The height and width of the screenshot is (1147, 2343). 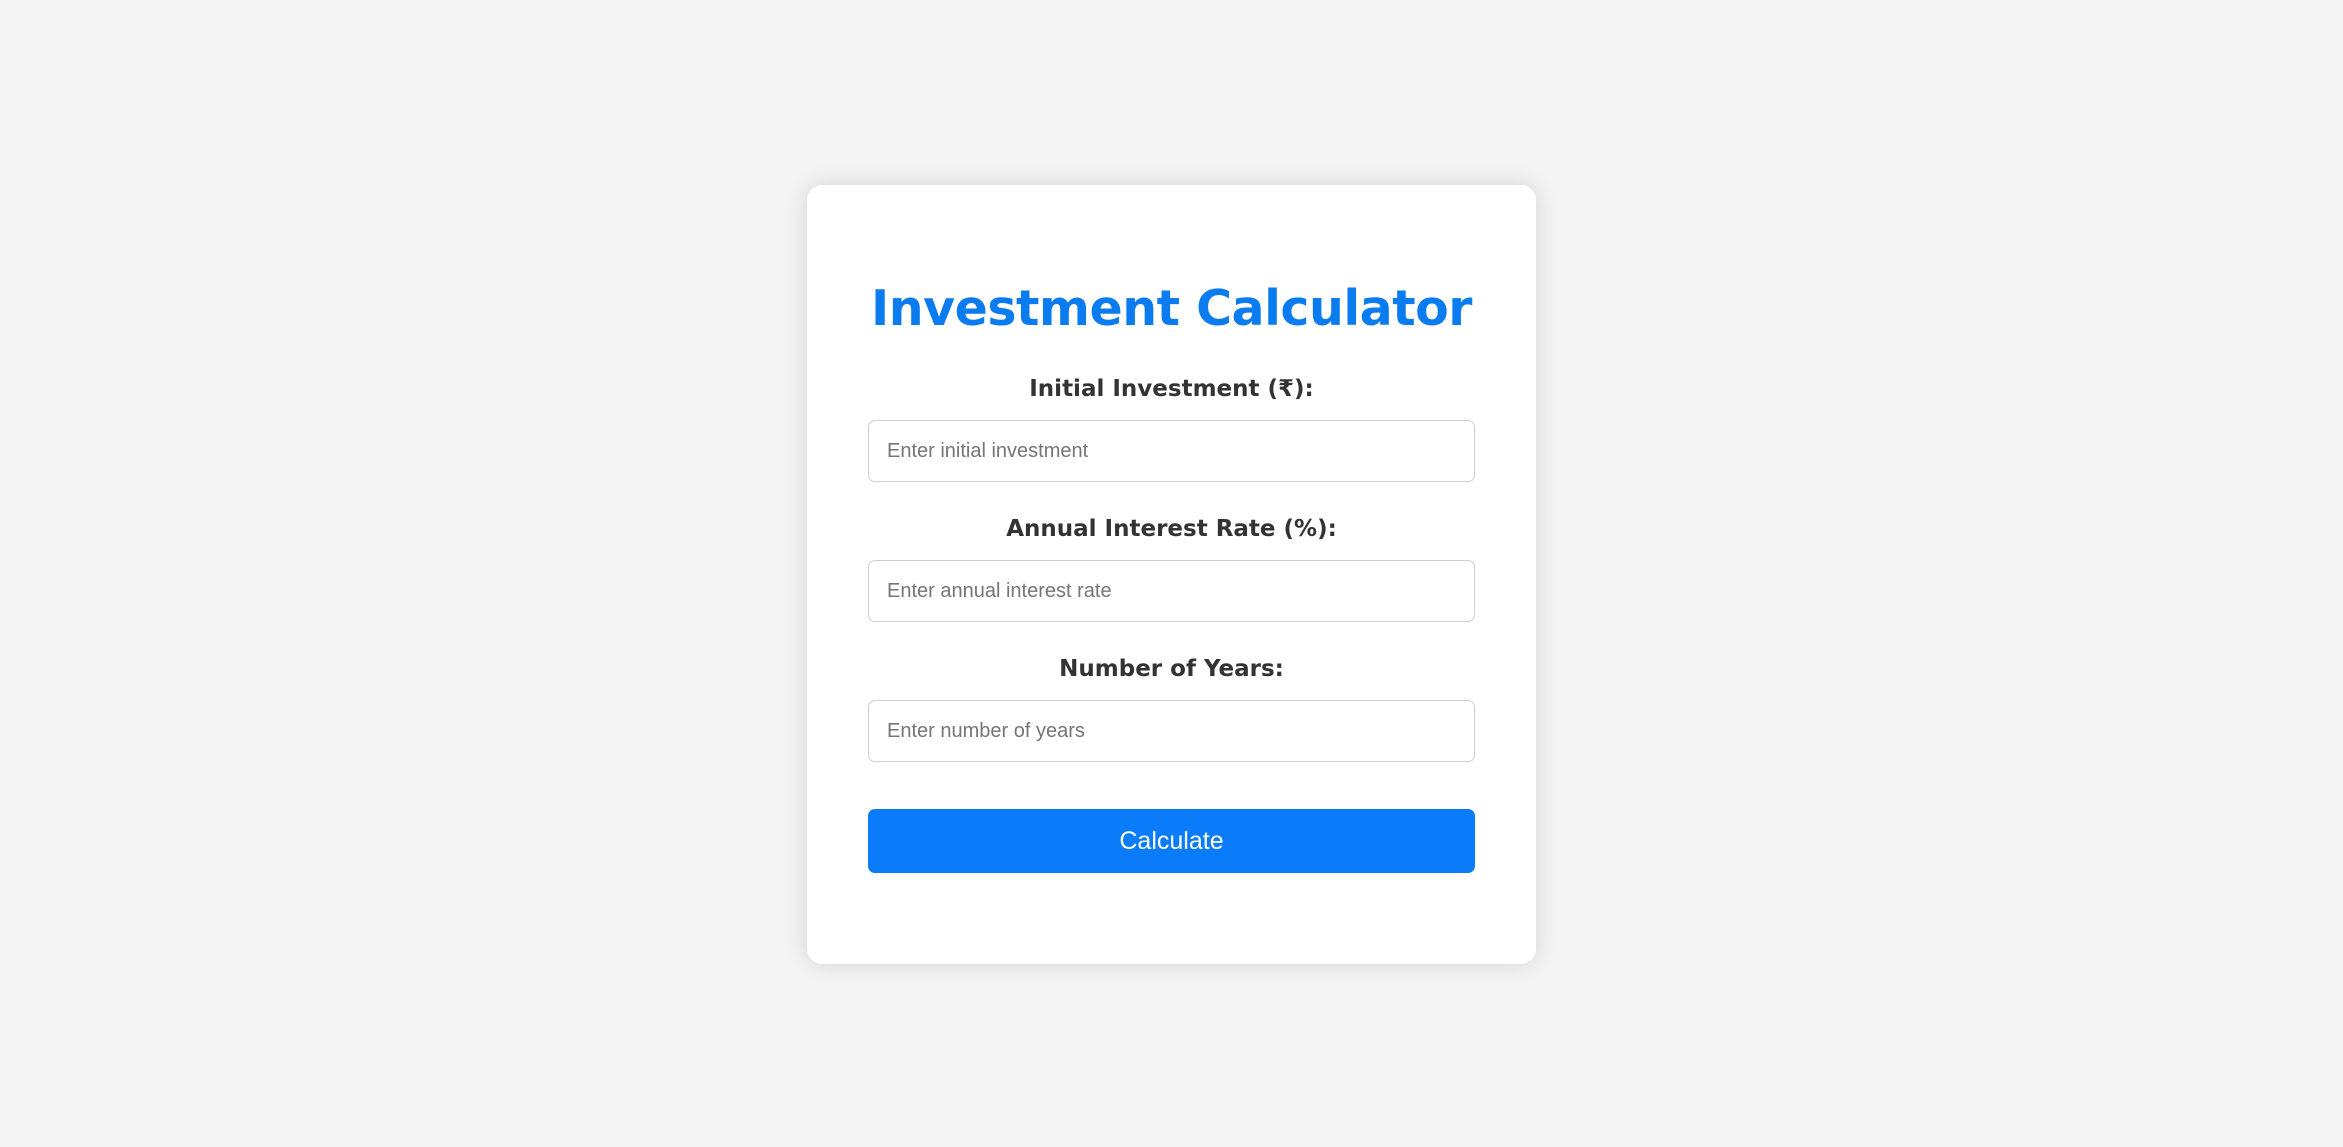 I want to click on interest-rate-label: Annual Interest Rate (%):, so click(x=1171, y=529).